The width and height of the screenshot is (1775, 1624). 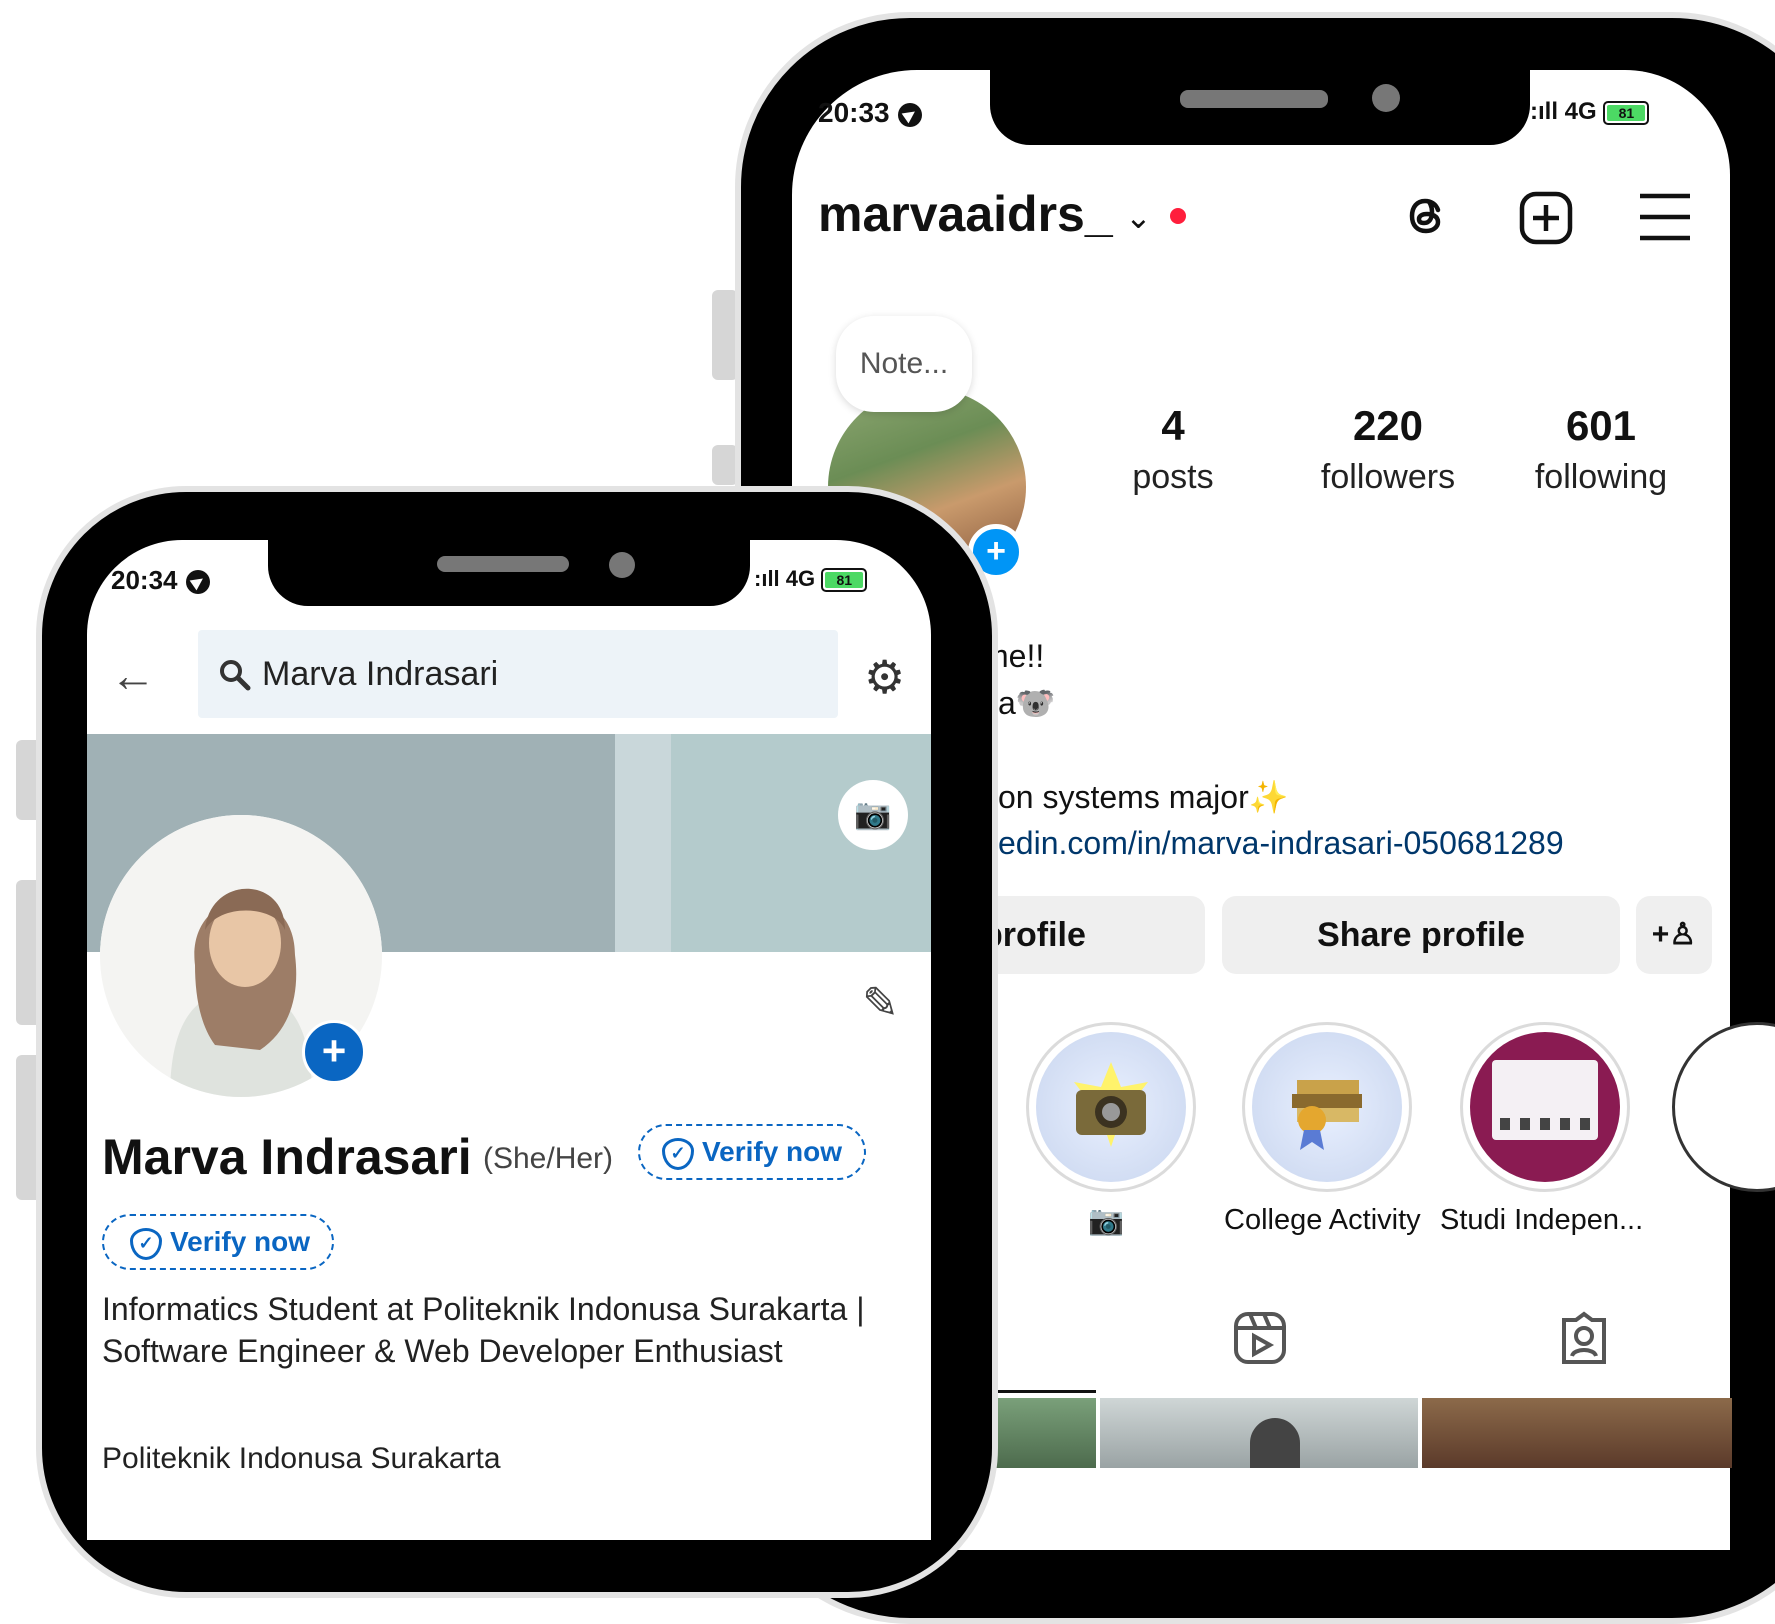 What do you see at coordinates (643, 843) in the screenshot?
I see `banner-stripe` at bounding box center [643, 843].